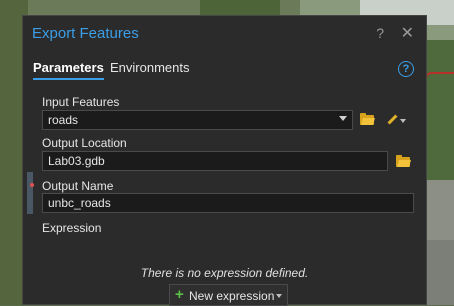  Describe the element at coordinates (72, 228) in the screenshot. I see `expression-label: Expression` at that location.